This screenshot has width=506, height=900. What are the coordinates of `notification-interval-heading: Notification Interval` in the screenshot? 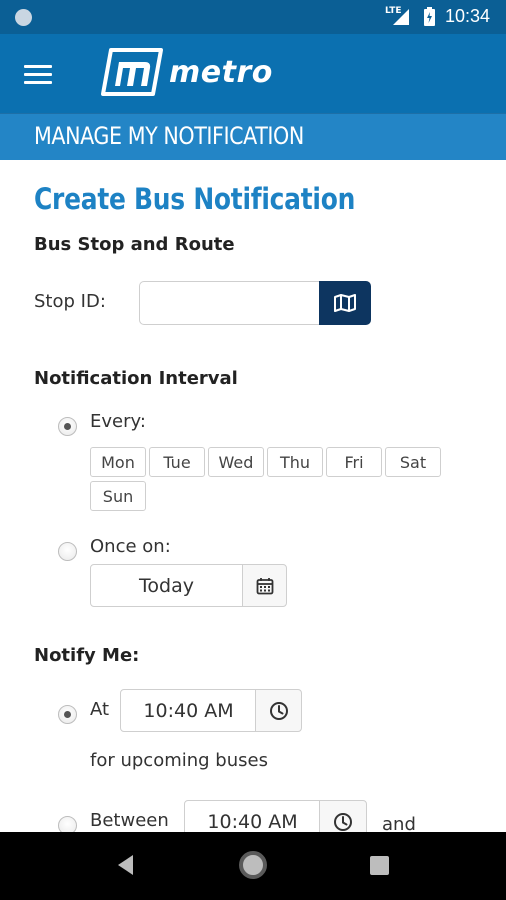 It's located at (136, 378).